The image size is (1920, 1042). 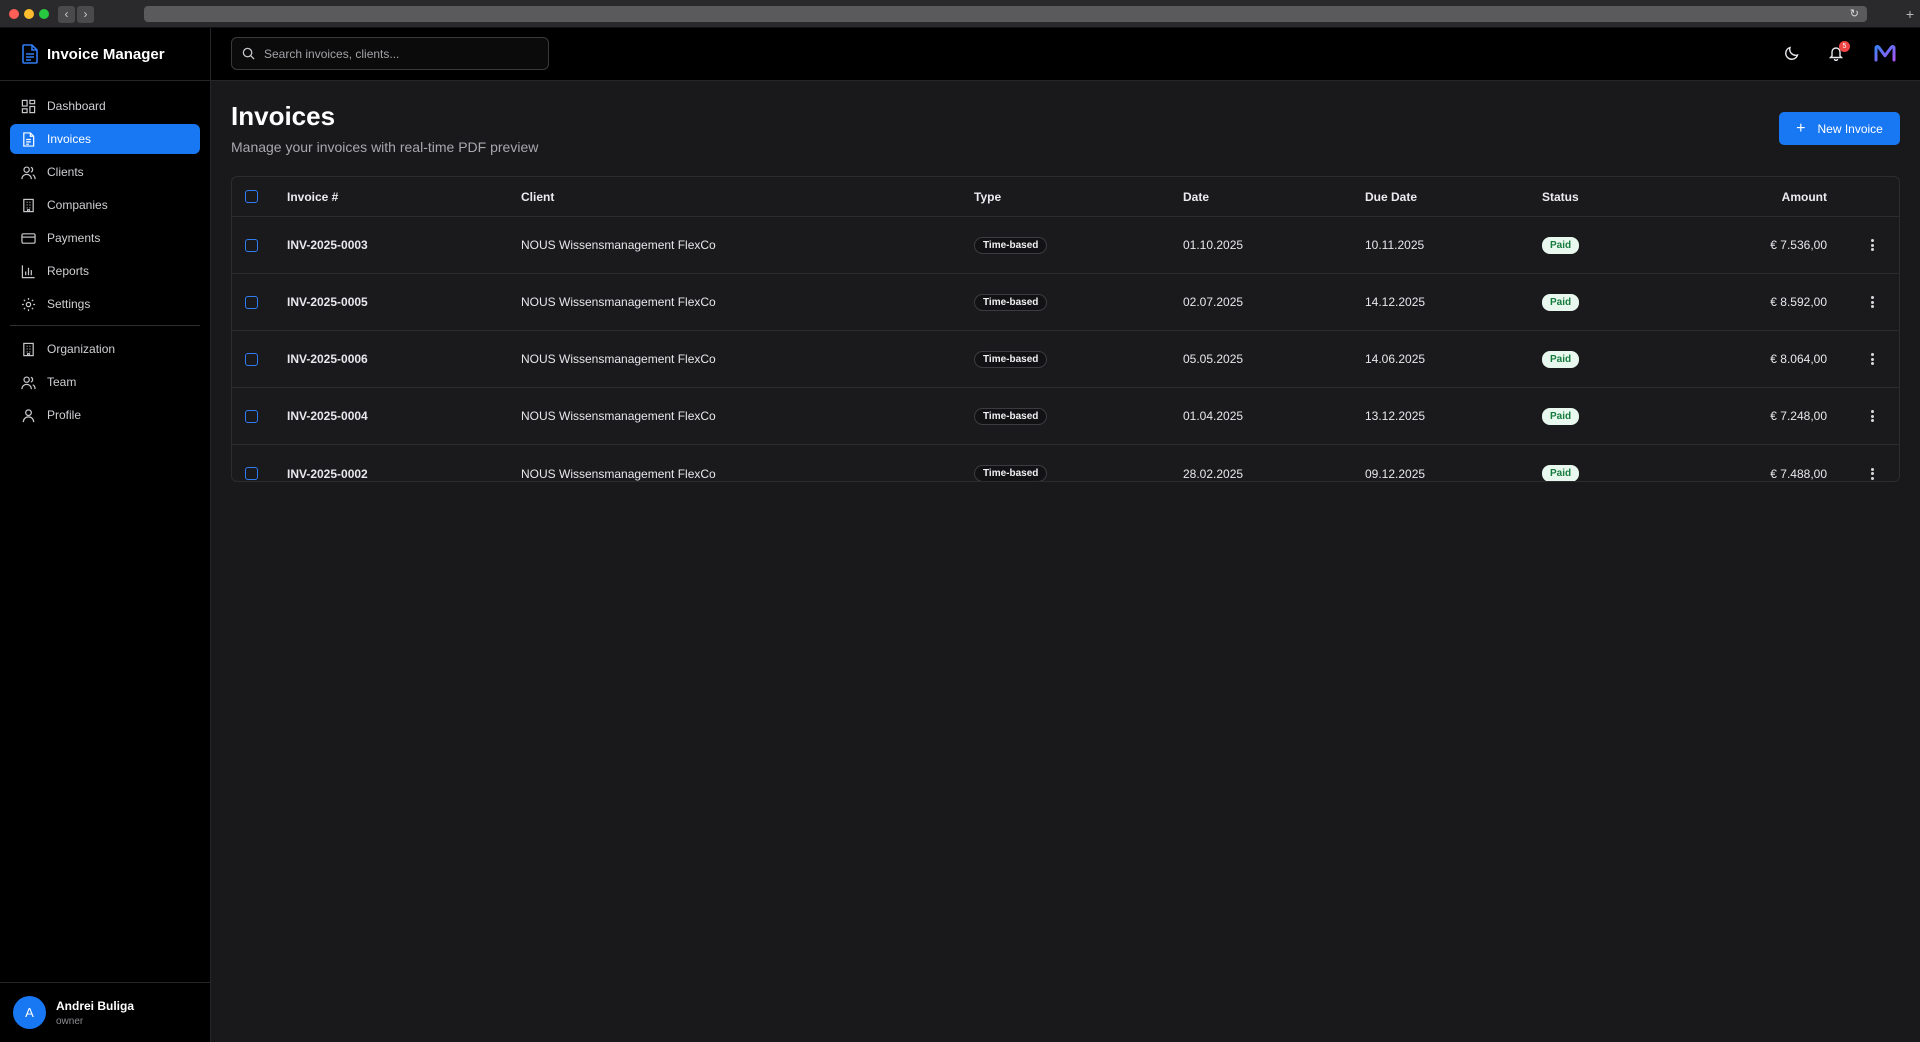 I want to click on notification-badge: 5, so click(x=1844, y=46).